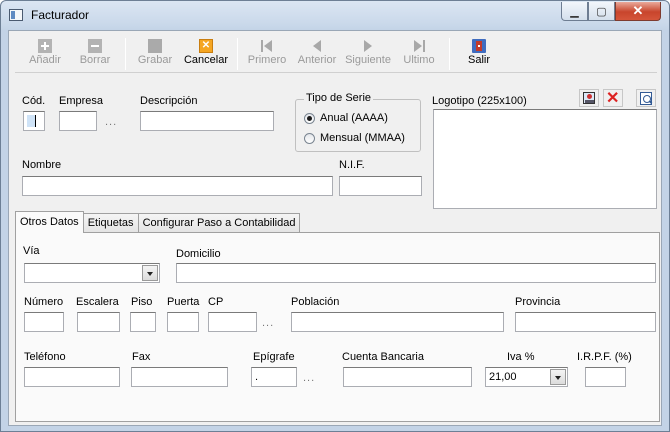  What do you see at coordinates (31, 251) in the screenshot?
I see `via-label: Vía` at bounding box center [31, 251].